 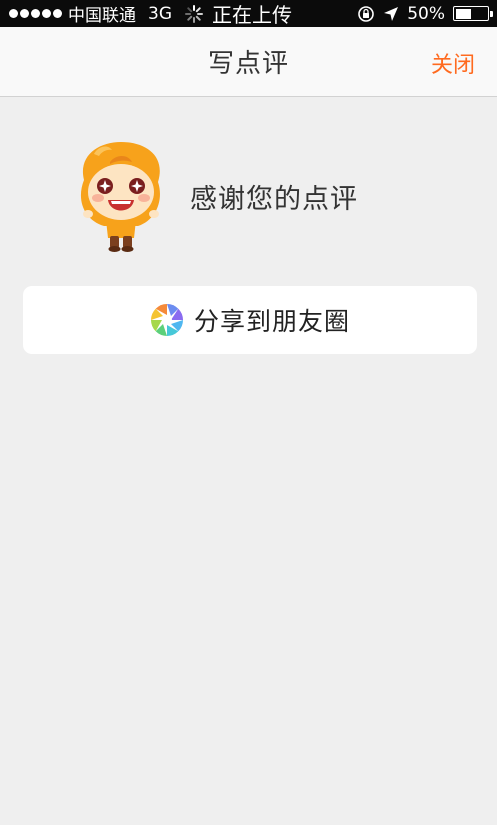 I want to click on share-to-moments-button: 分享到朋友圈, so click(x=250, y=320).